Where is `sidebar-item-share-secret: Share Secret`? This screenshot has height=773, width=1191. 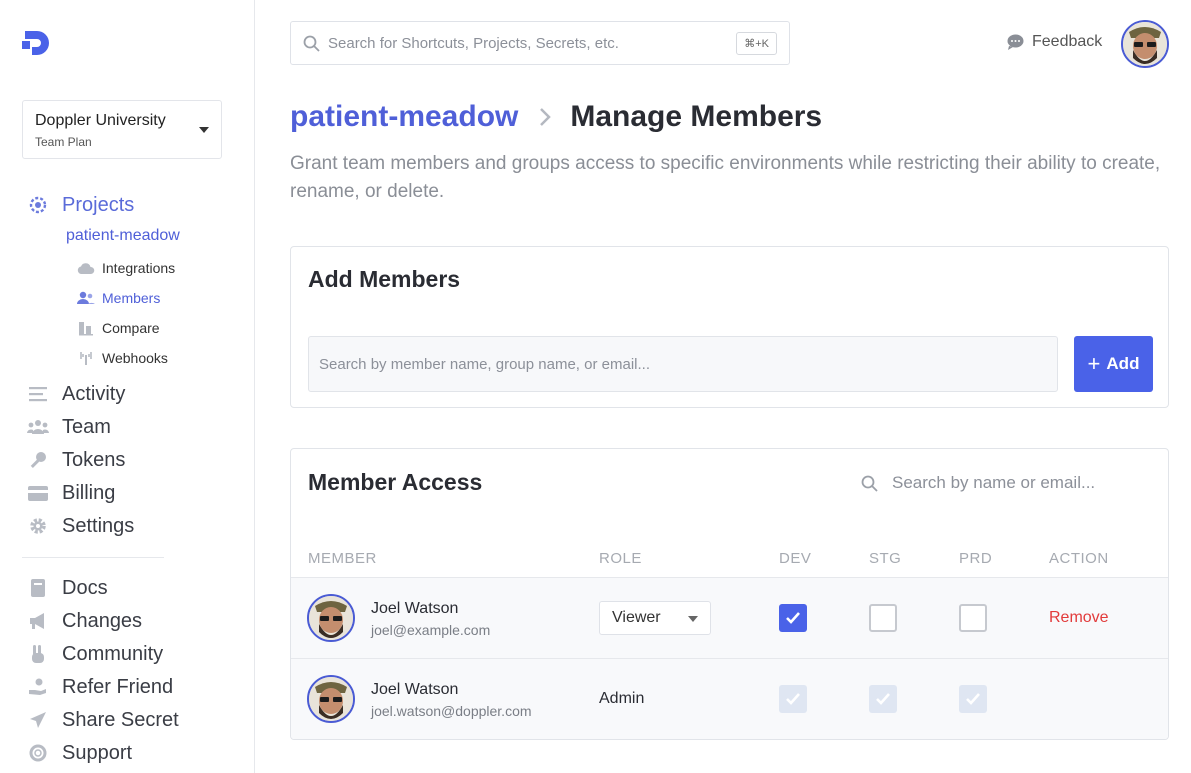
sidebar-item-share-secret: Share Secret is located at coordinates (102, 720).